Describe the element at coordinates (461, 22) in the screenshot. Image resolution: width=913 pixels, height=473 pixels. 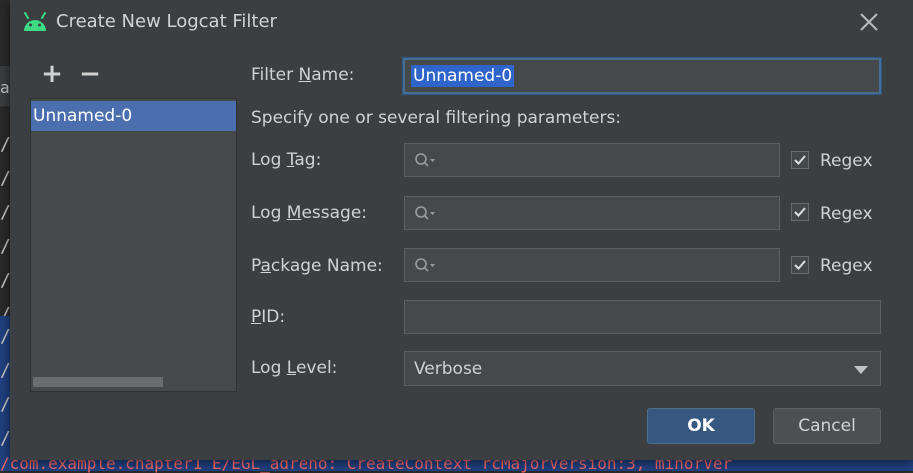
I see `dialog-titlebar: Create New Logcat Filter` at that location.